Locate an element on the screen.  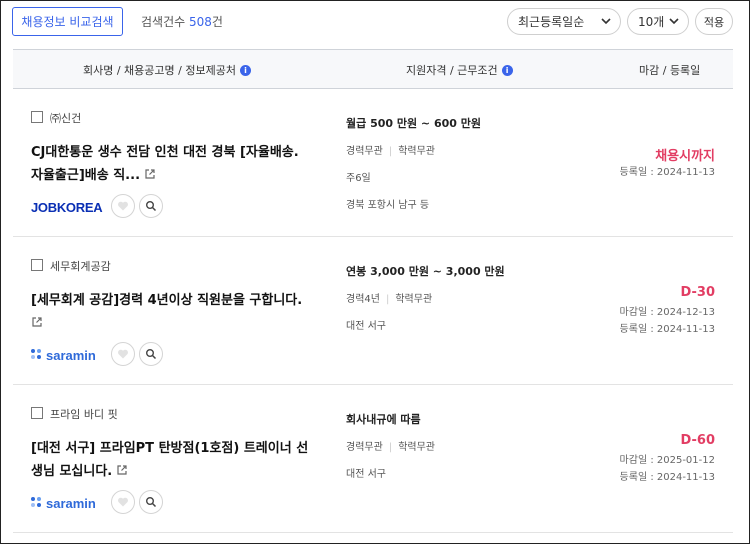
company-name: ㈜신건 is located at coordinates (65, 118).